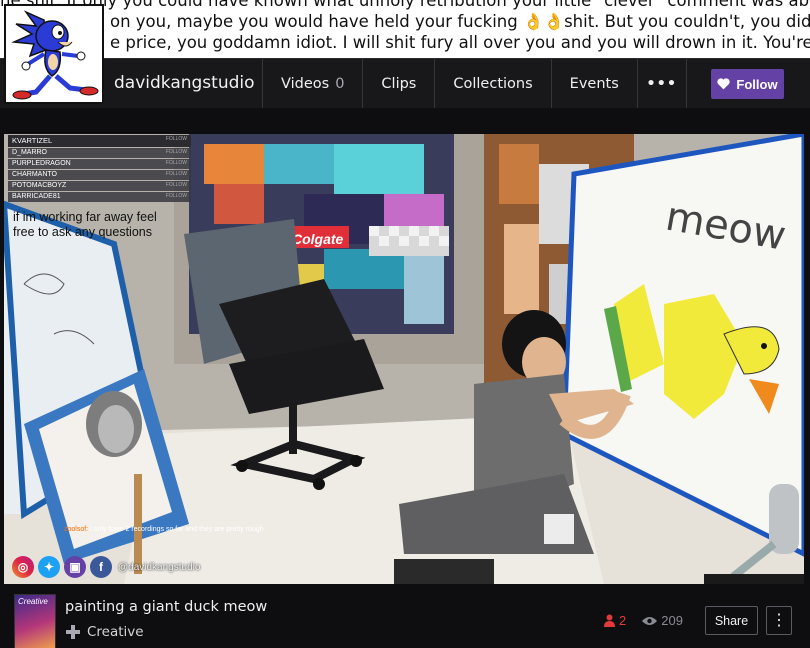 This screenshot has width=810, height=648. What do you see at coordinates (73, 632) in the screenshot?
I see `gamepad-icon` at bounding box center [73, 632].